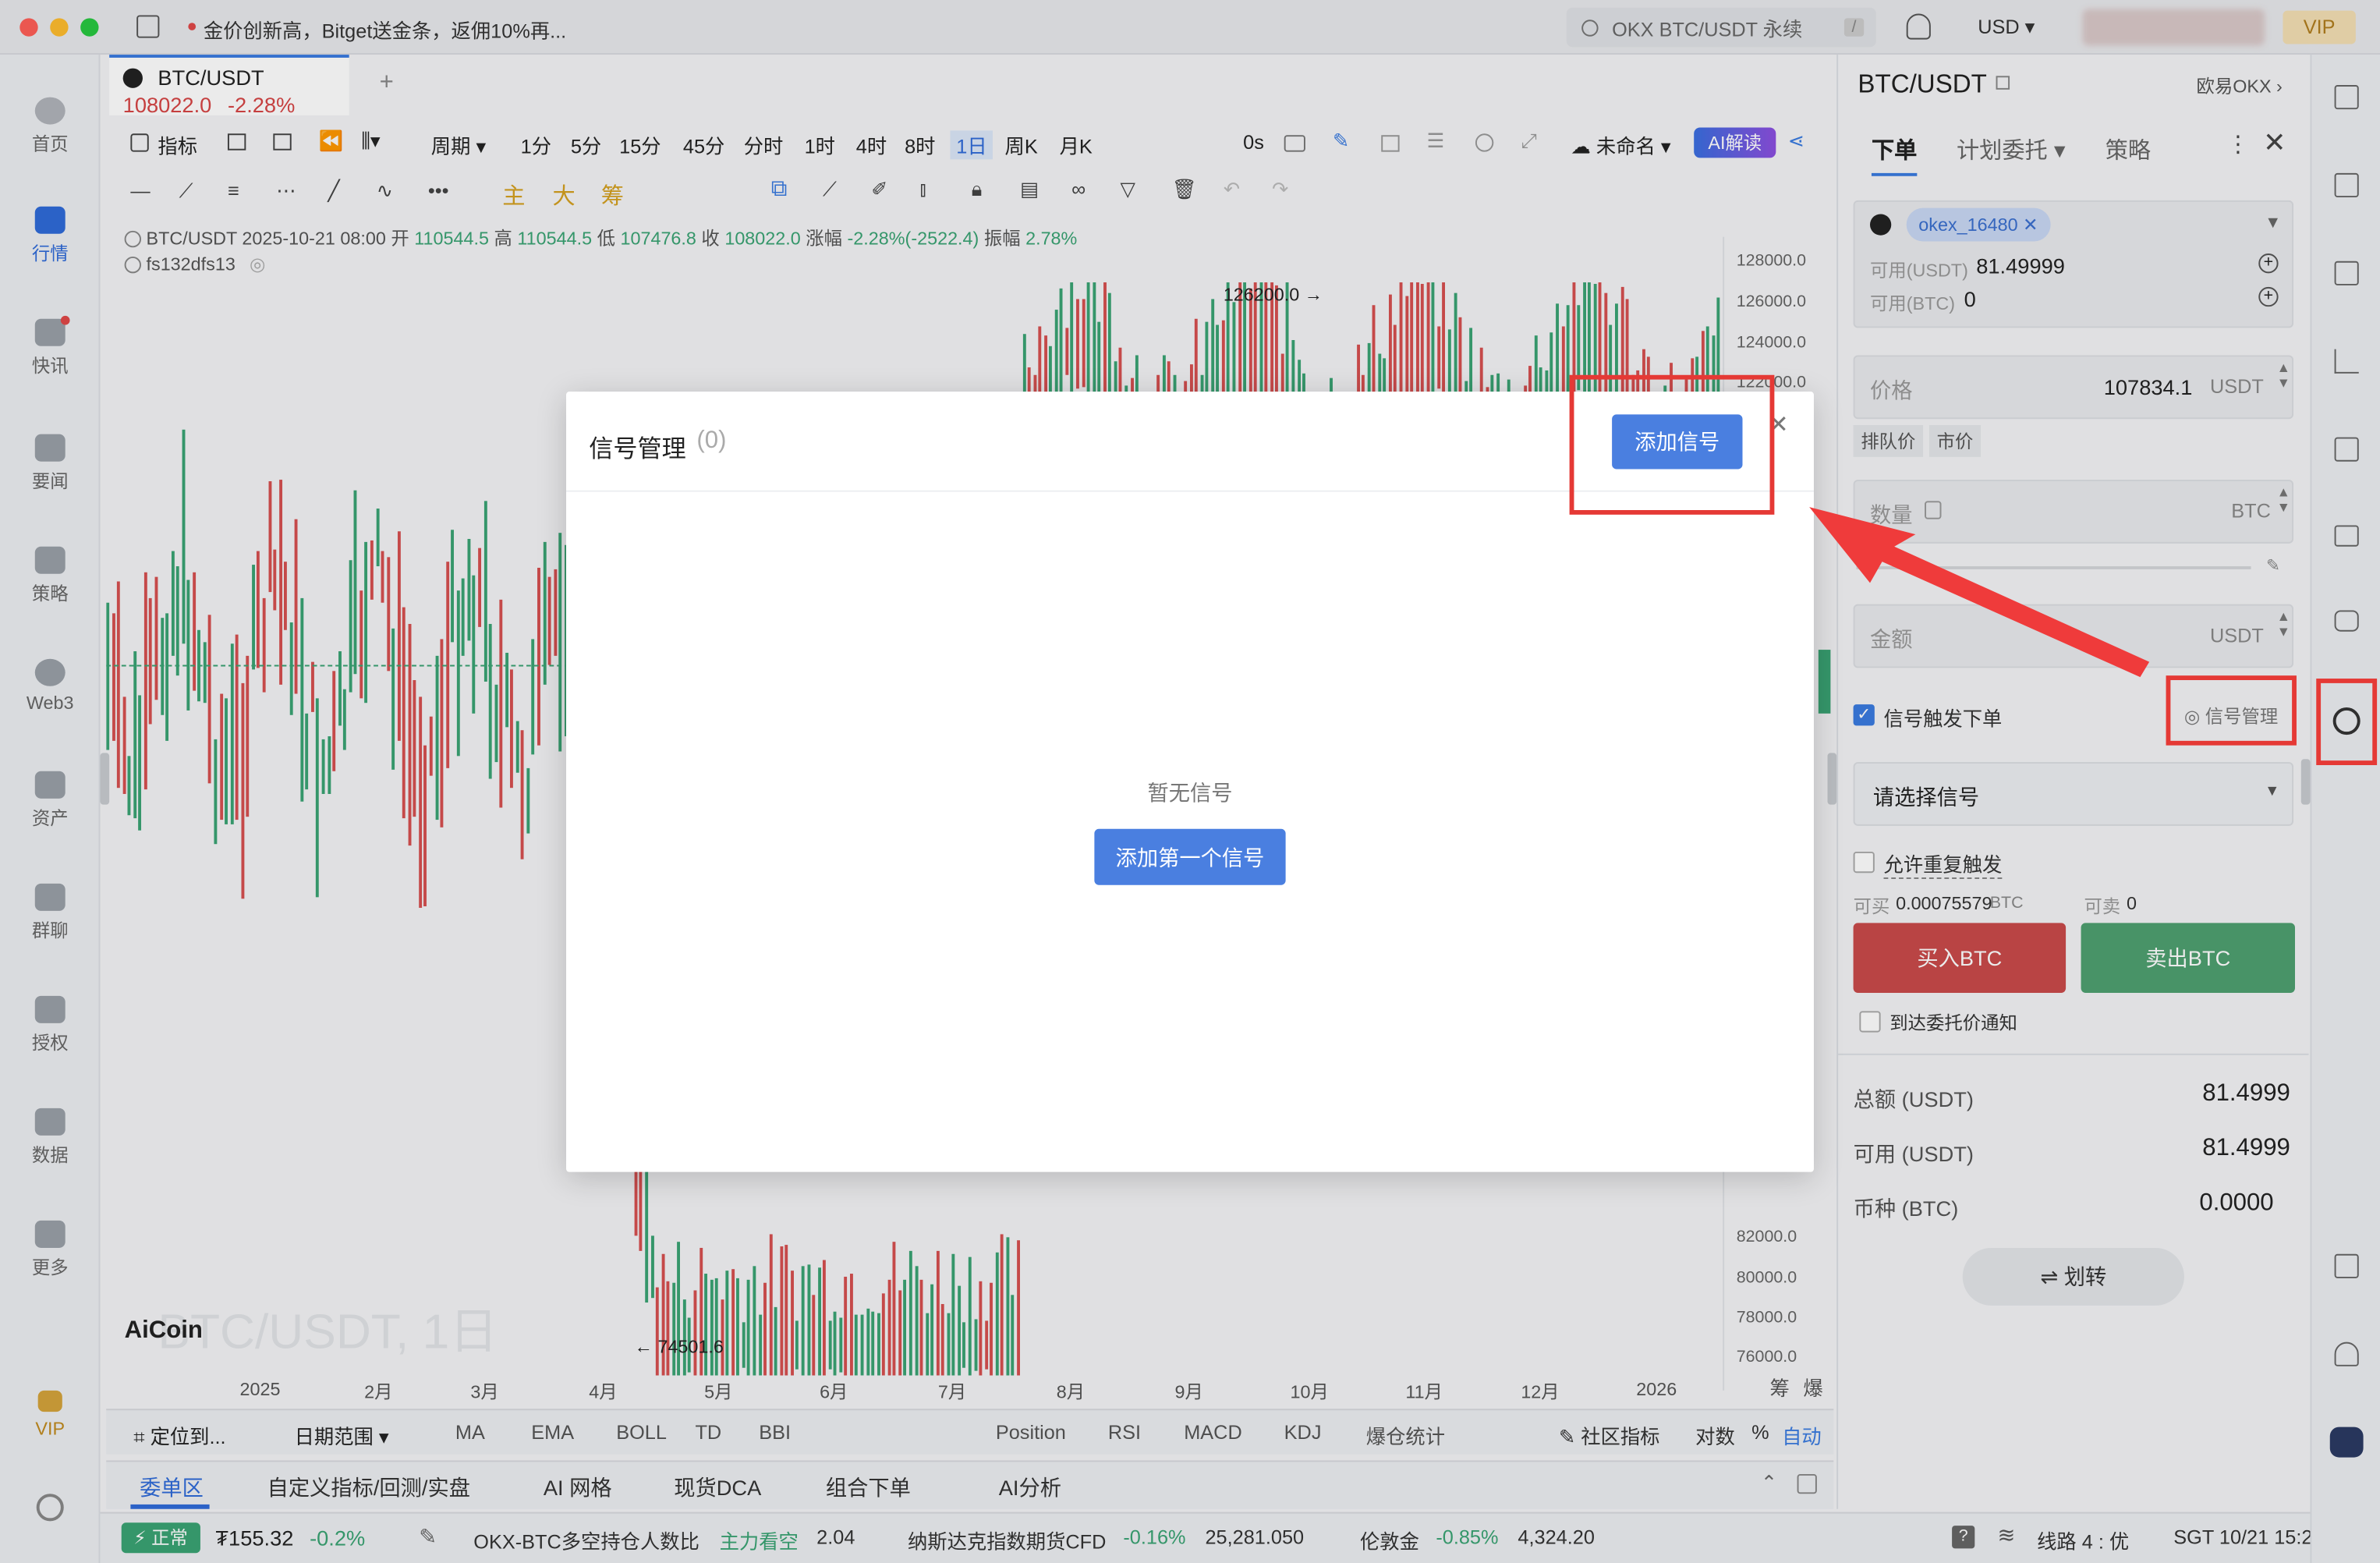 The width and height of the screenshot is (2380, 1563). What do you see at coordinates (712, 441) in the screenshot?
I see `dialog-count: (0)` at bounding box center [712, 441].